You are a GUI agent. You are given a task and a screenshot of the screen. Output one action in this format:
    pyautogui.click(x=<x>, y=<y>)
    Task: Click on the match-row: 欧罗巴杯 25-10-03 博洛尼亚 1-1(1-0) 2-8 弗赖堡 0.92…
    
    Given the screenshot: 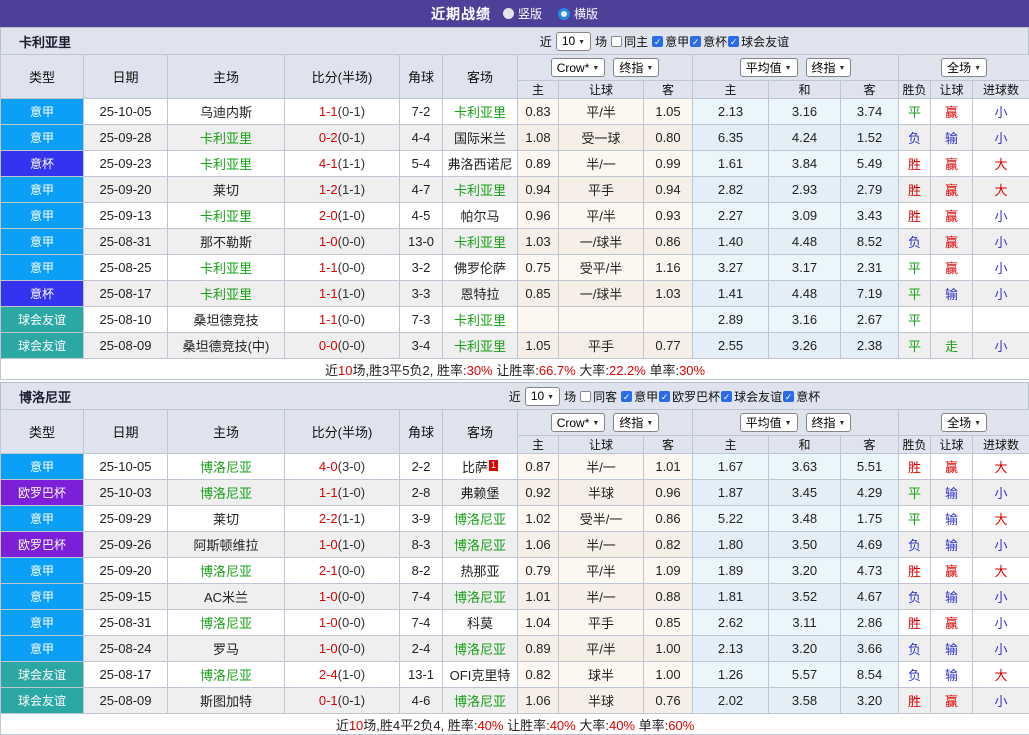 What is the action you would take?
    pyautogui.click(x=515, y=493)
    